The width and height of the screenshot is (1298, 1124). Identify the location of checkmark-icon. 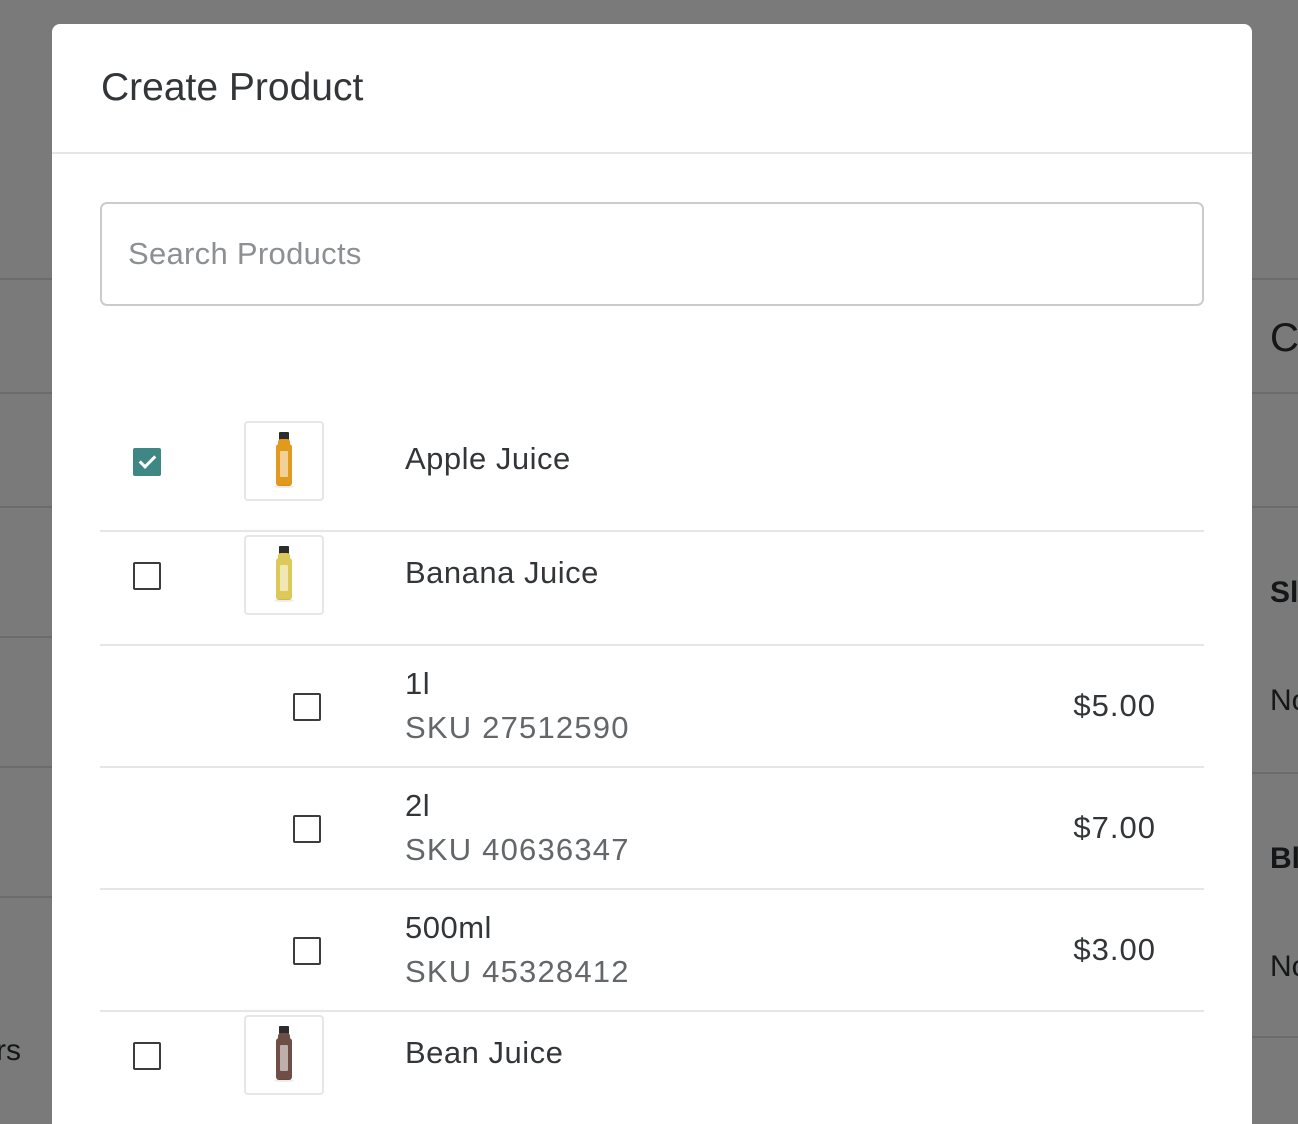
(147, 460).